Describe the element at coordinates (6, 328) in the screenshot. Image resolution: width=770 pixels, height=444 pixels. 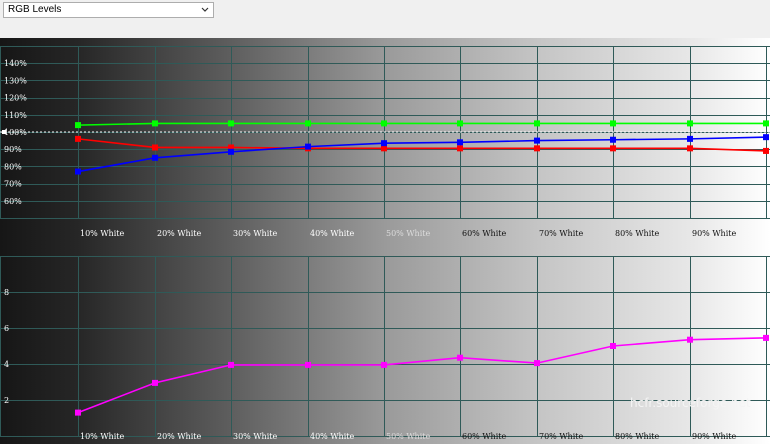
I see `bottom-y-tick-label: 6` at that location.